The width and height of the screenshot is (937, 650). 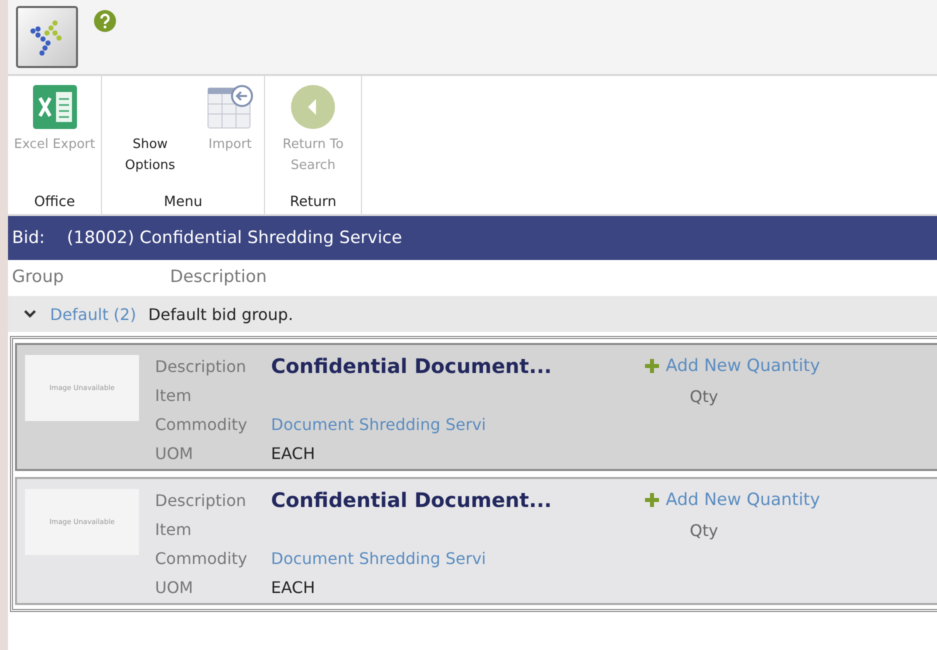 I want to click on app-logo-button, so click(x=47, y=37).